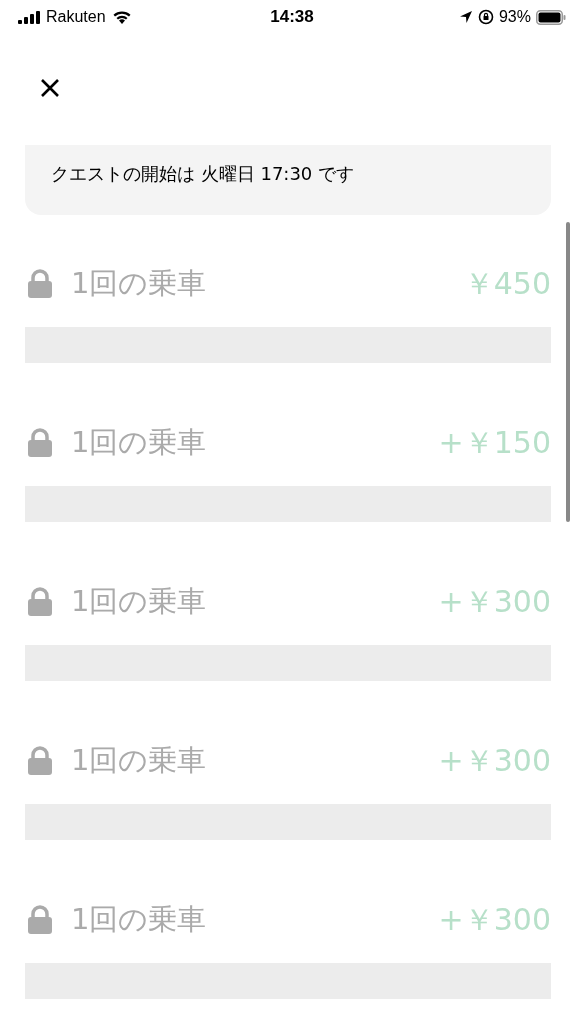 The height and width of the screenshot is (1024, 576). I want to click on status-time: 14:38, so click(292, 17).